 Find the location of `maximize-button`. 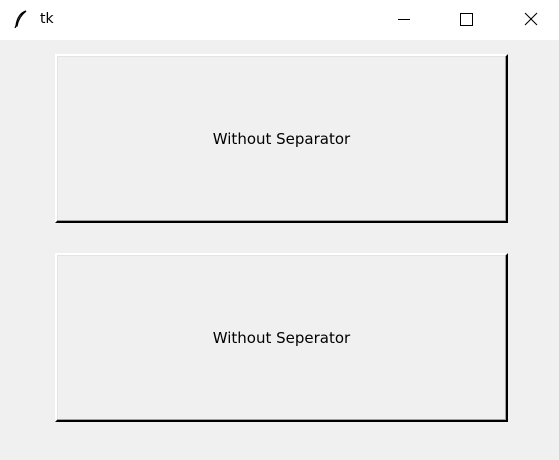

maximize-button is located at coordinates (466, 20).